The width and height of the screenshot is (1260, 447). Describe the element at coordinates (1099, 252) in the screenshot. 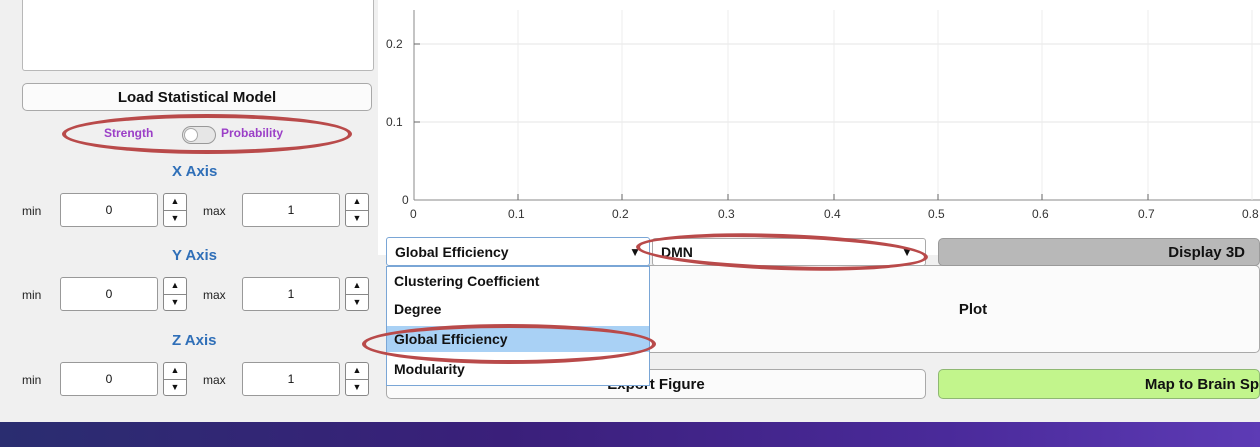

I see `display-3d-button: Display 3D` at that location.